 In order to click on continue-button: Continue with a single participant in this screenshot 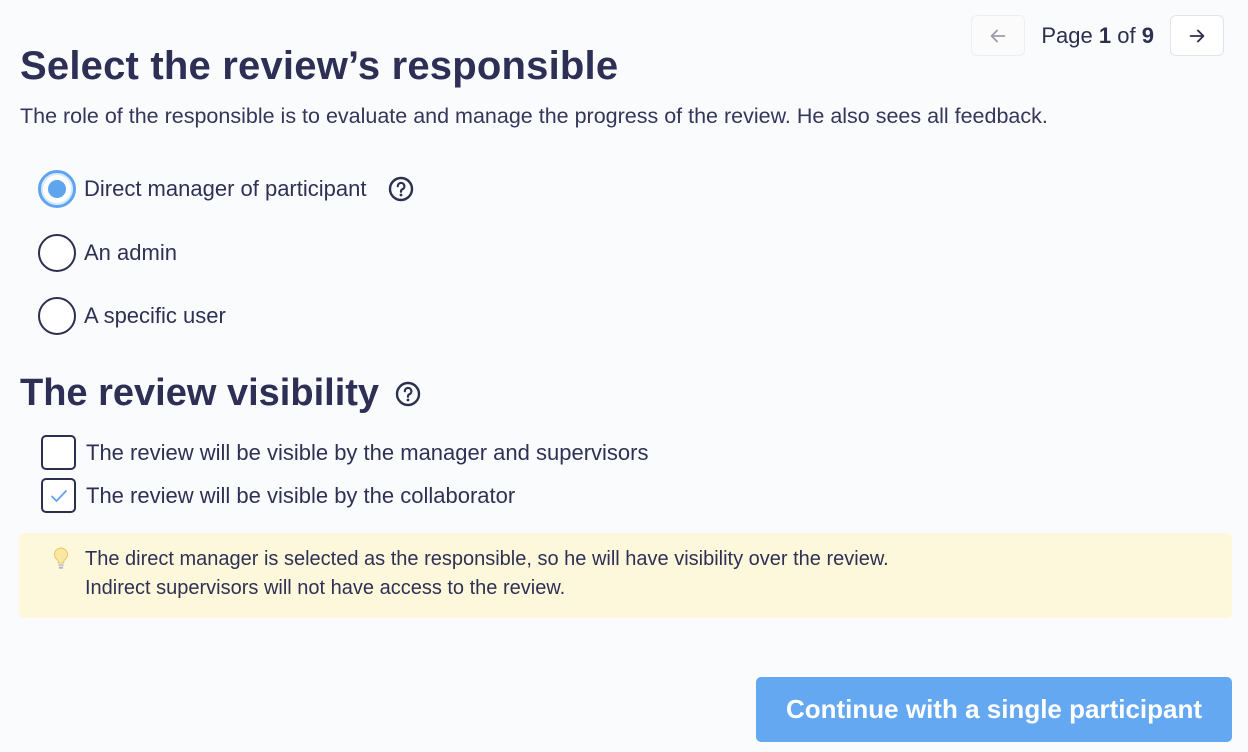, I will do `click(994, 709)`.